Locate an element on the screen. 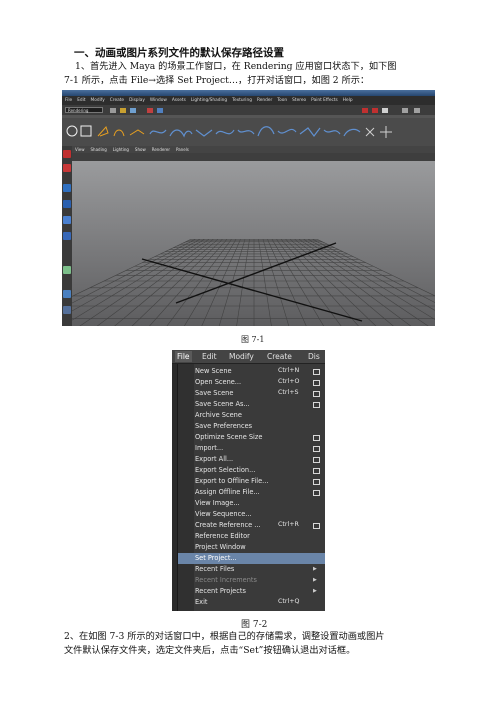 The height and width of the screenshot is (702, 496). menu-item: Reference Editor is located at coordinates (251, 536).